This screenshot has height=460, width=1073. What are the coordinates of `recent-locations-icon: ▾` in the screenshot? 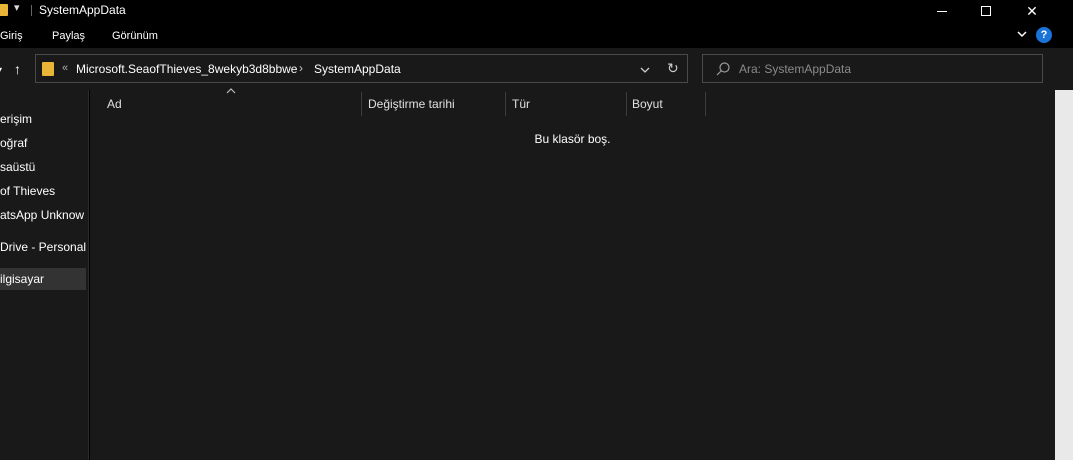 It's located at (1, 70).